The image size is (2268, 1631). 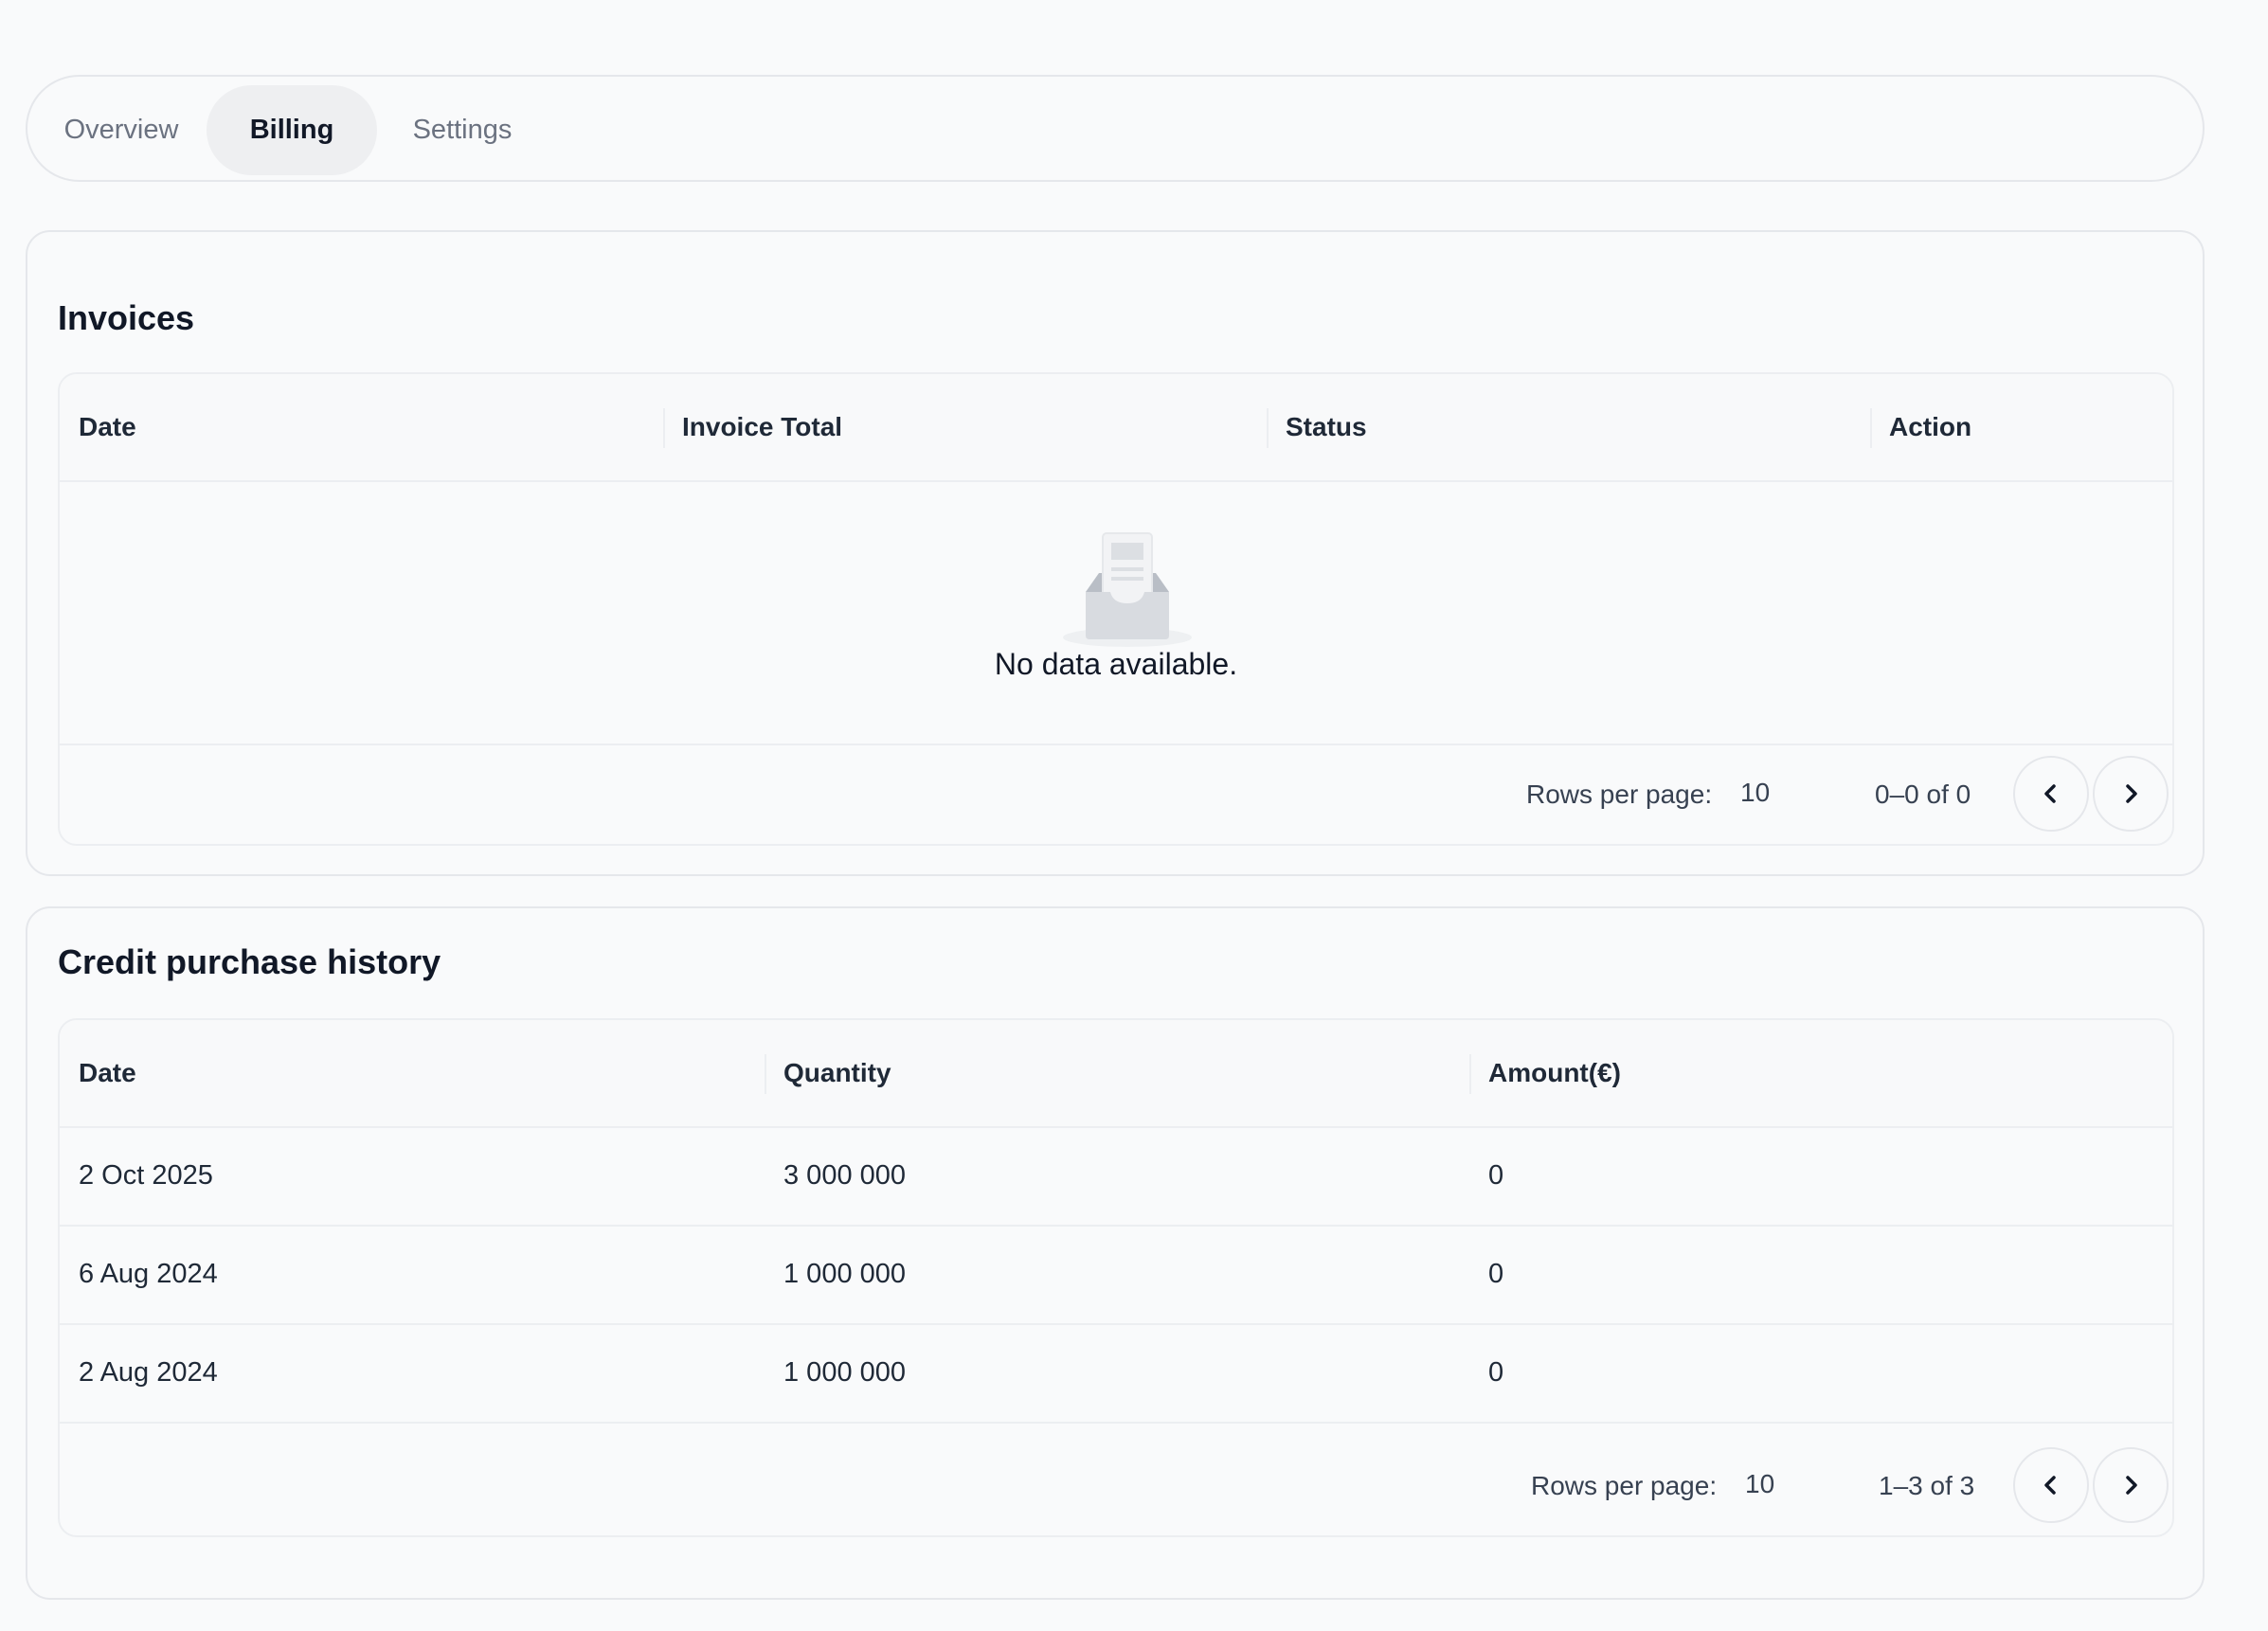 What do you see at coordinates (1116, 1486) in the screenshot?
I see `credit-history-pagination: Rows per page: 10 1–3 of 3` at bounding box center [1116, 1486].